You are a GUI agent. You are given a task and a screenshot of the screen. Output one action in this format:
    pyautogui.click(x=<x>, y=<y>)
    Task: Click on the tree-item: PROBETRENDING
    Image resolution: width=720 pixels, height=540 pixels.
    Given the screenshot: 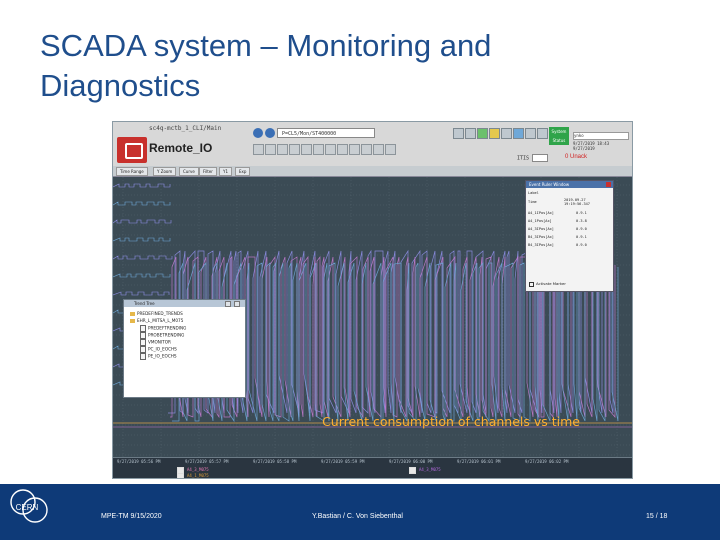 What is the action you would take?
    pyautogui.click(x=162, y=335)
    